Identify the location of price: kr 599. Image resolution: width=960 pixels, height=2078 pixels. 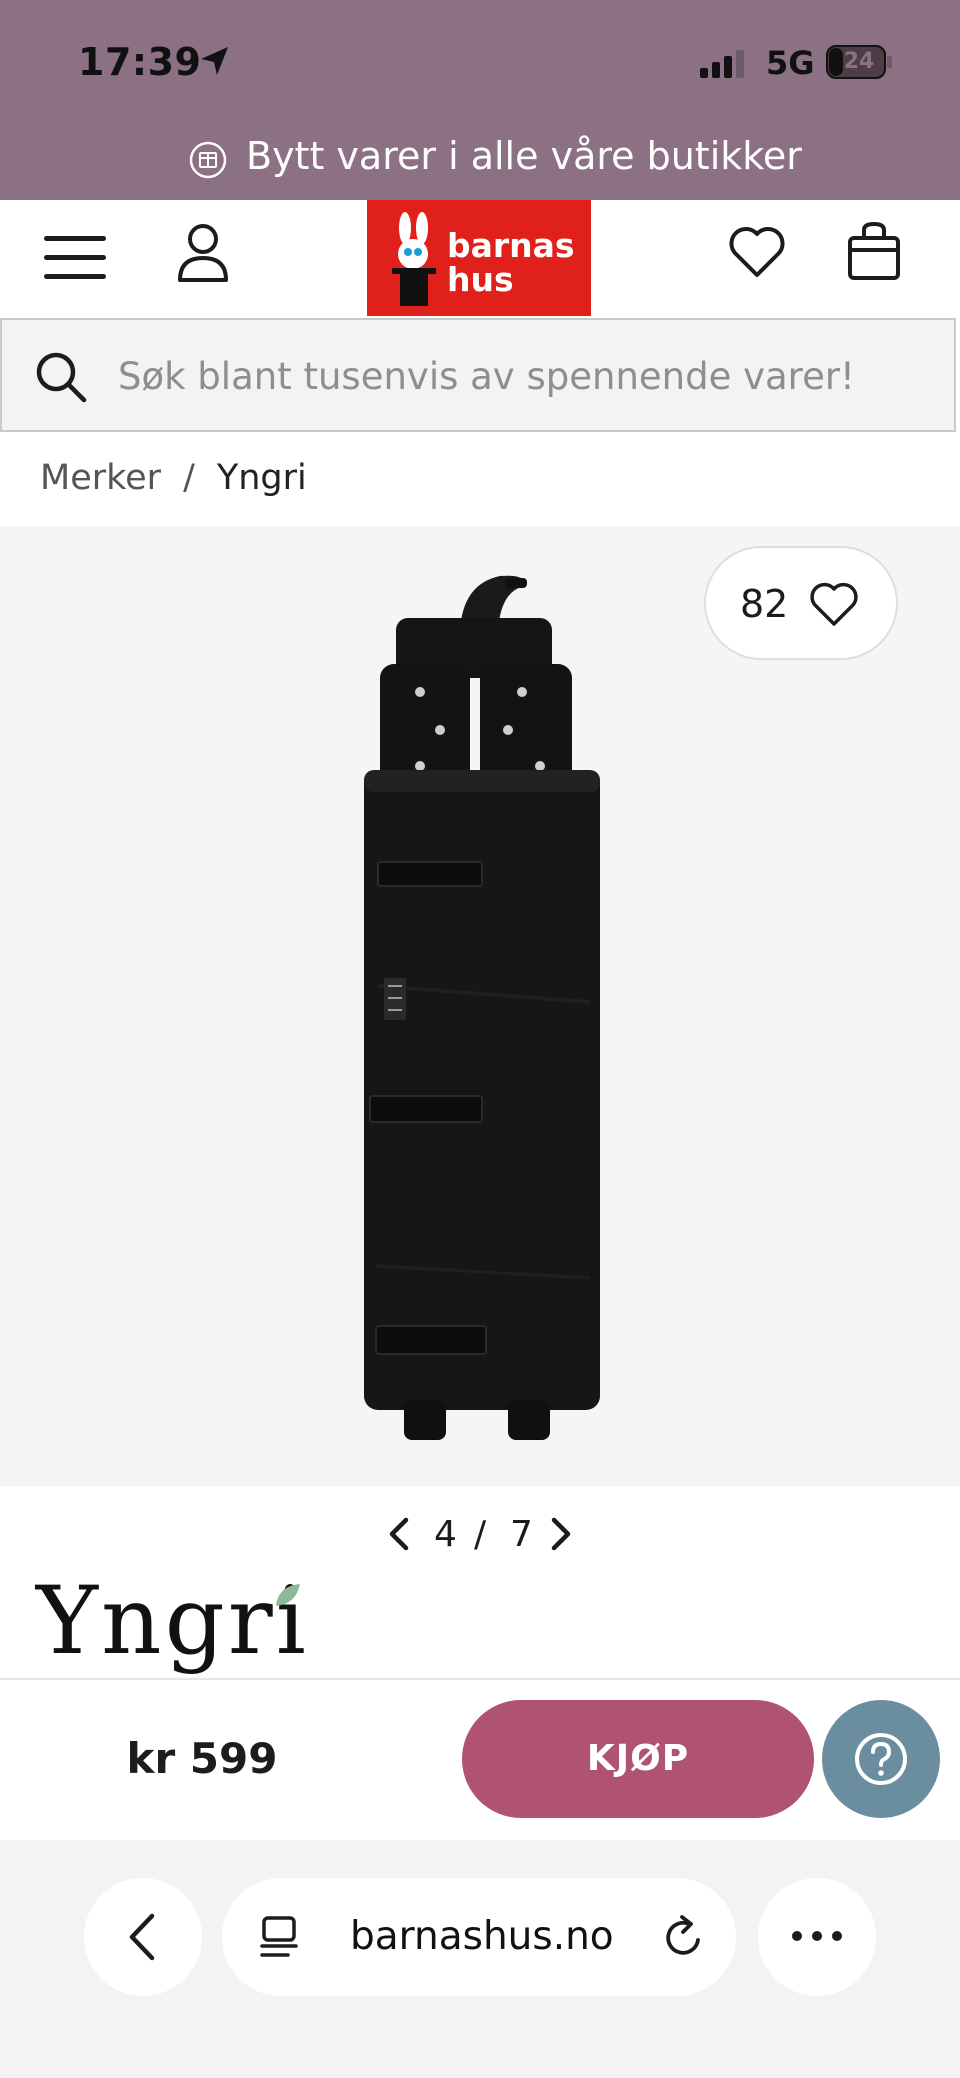
(202, 1758).